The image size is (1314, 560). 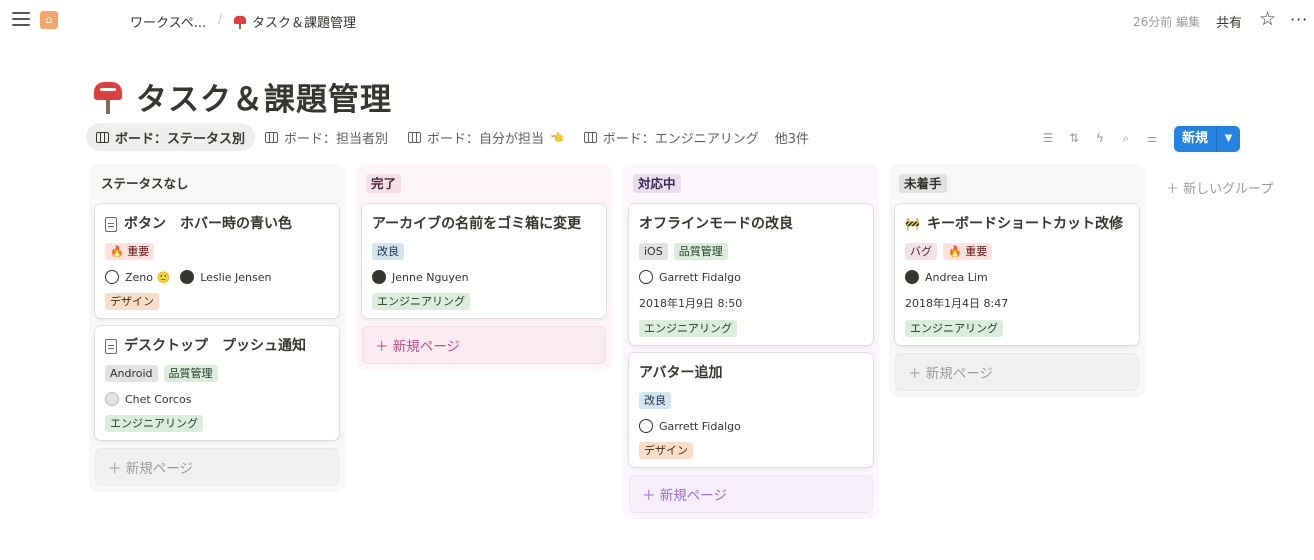 I want to click on card-title: キーボードショートカット改修, so click(x=1024, y=224).